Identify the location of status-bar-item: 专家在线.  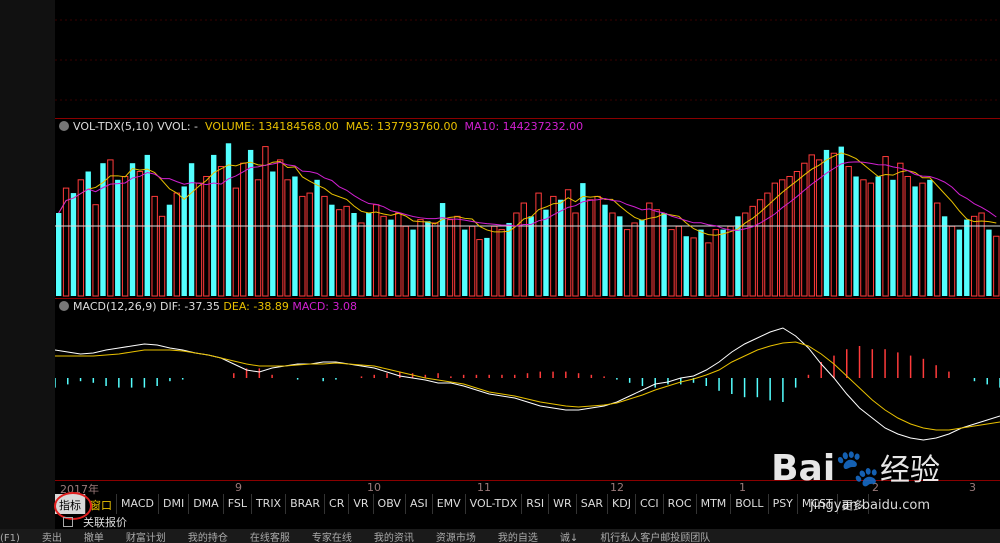
(332, 538).